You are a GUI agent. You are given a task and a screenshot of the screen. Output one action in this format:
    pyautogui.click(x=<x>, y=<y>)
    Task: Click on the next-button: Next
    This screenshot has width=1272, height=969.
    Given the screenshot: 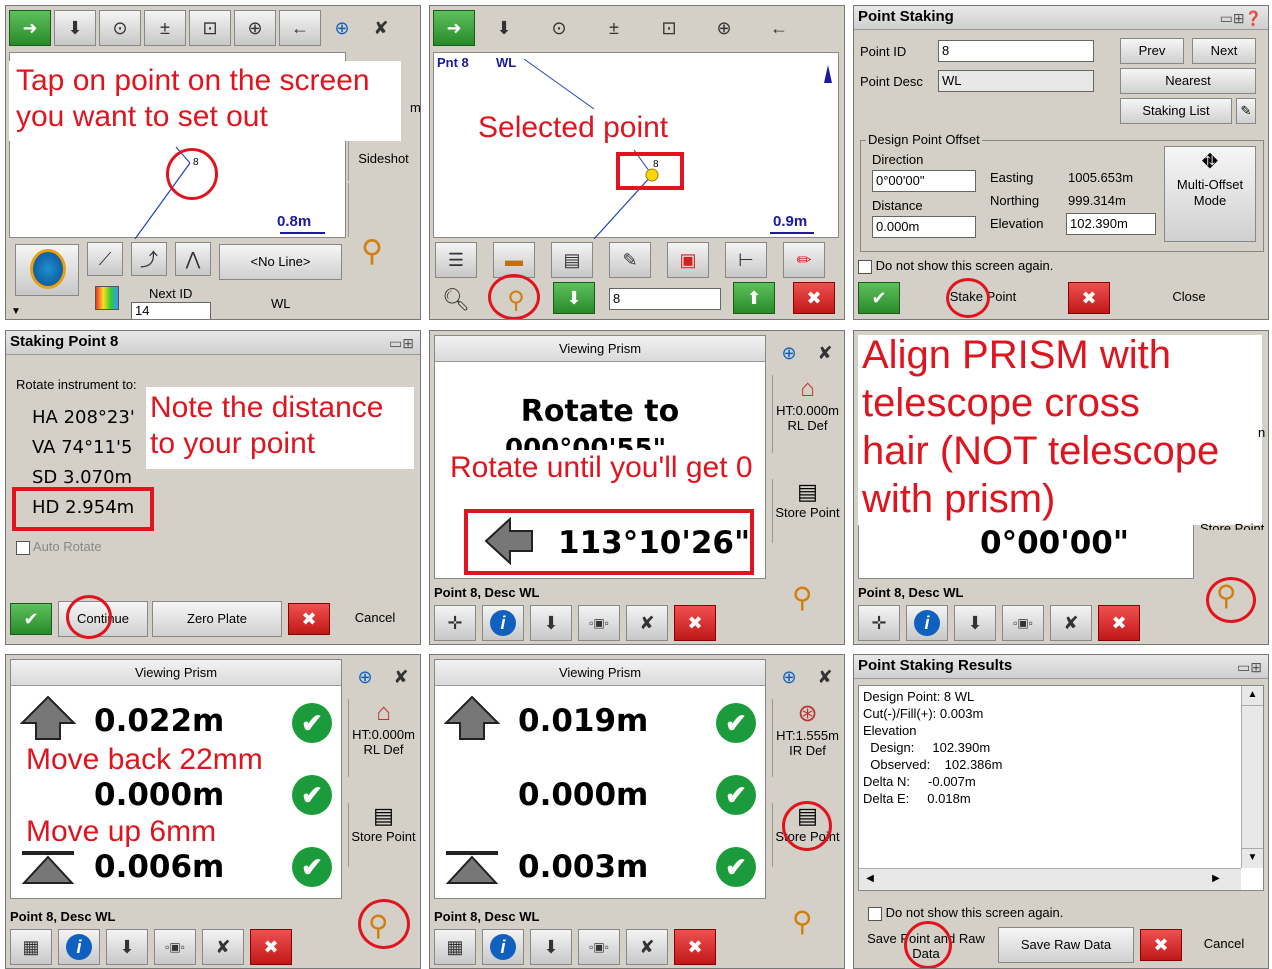 What is the action you would take?
    pyautogui.click(x=1224, y=51)
    